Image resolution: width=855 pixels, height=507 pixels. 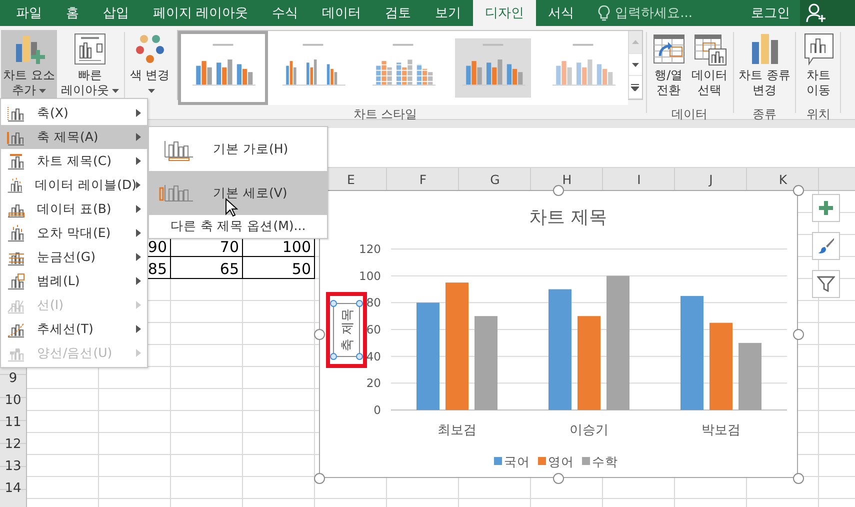 What do you see at coordinates (817, 13) in the screenshot?
I see `person-add-icon` at bounding box center [817, 13].